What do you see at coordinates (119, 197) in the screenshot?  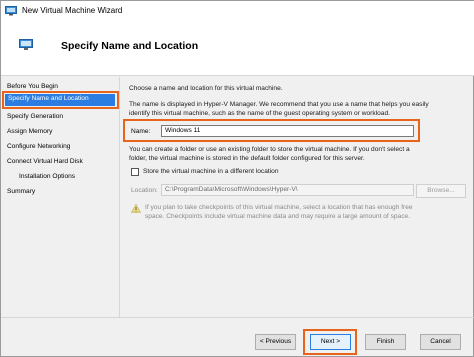 I see `sidebar-divider` at bounding box center [119, 197].